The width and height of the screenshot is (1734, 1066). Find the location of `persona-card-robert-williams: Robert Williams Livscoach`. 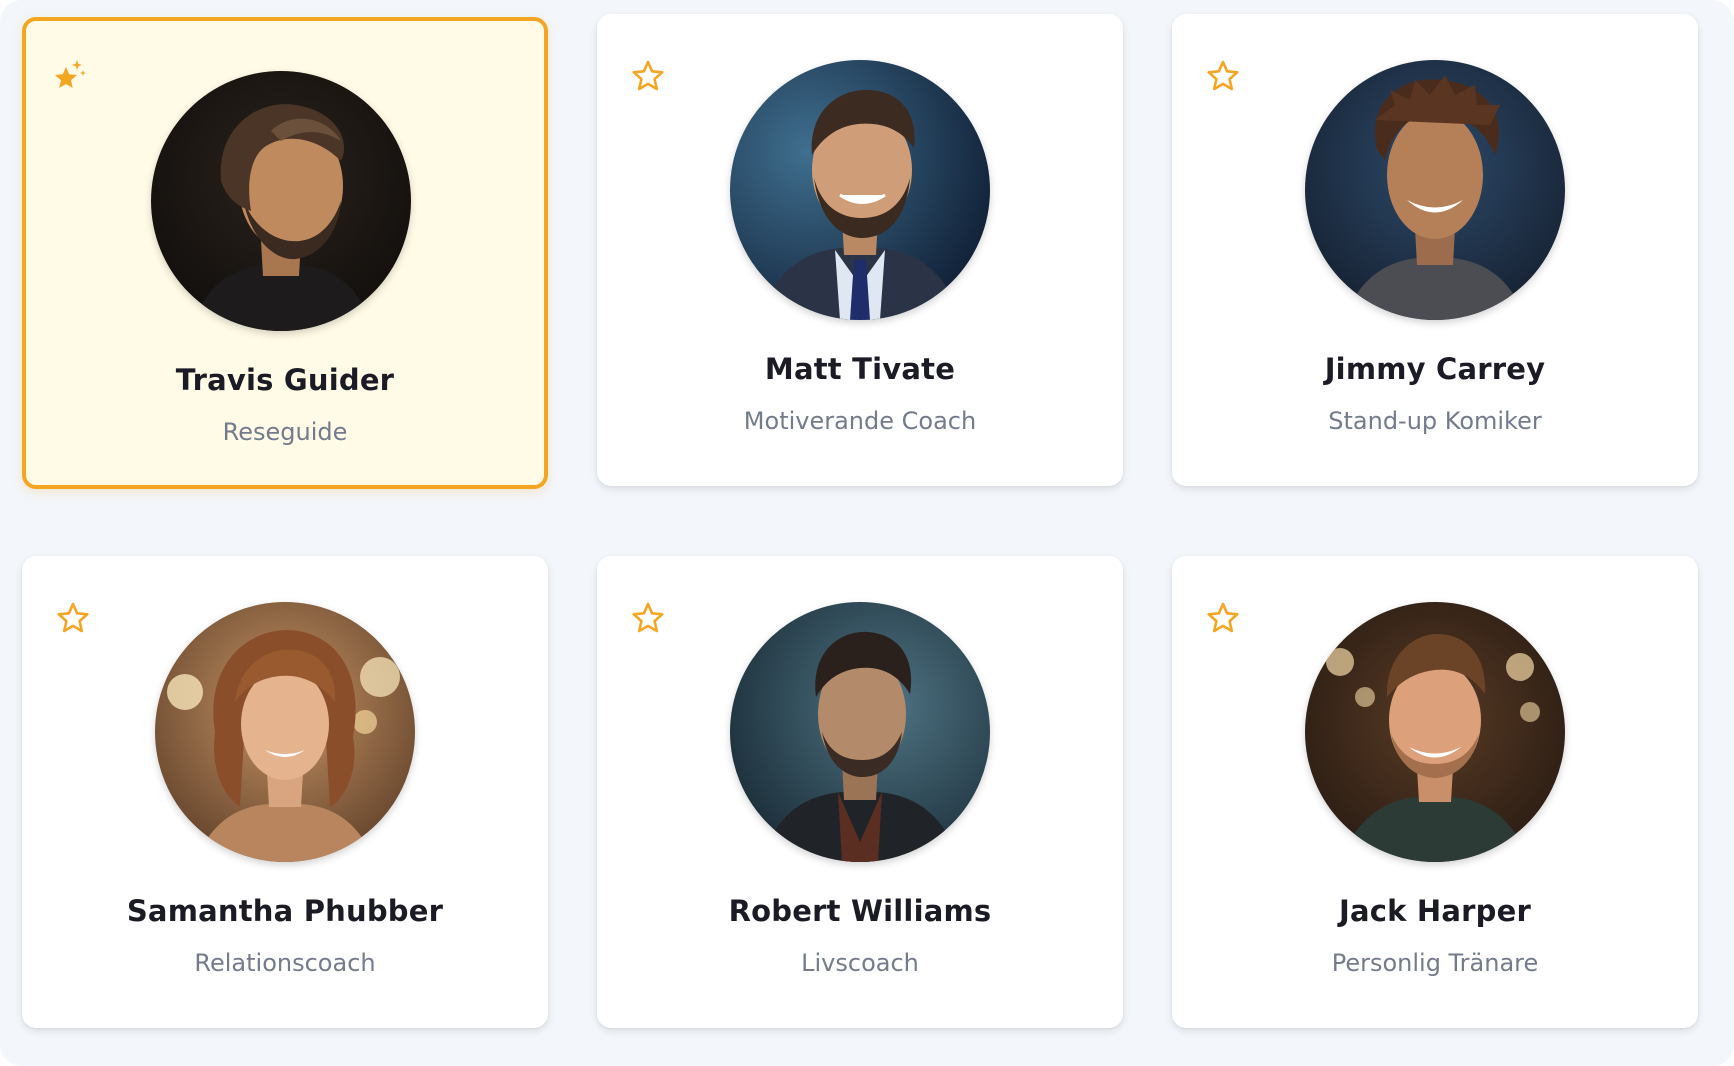

persona-card-robert-williams: Robert Williams Livscoach is located at coordinates (860, 792).